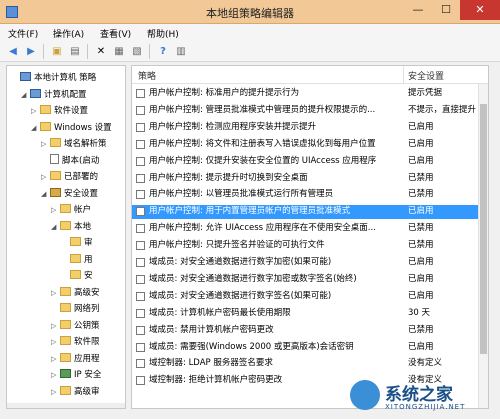 The image size is (500, 419). Describe the element at coordinates (115, 33) in the screenshot. I see `menu-view: 查看(V)` at that location.